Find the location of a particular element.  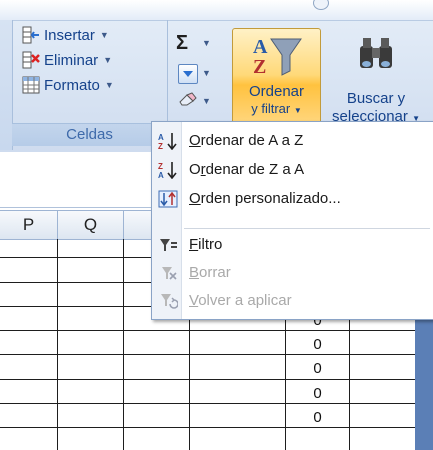

find-select-button: Buscar y seleccionar ▼ is located at coordinates (376, 79).